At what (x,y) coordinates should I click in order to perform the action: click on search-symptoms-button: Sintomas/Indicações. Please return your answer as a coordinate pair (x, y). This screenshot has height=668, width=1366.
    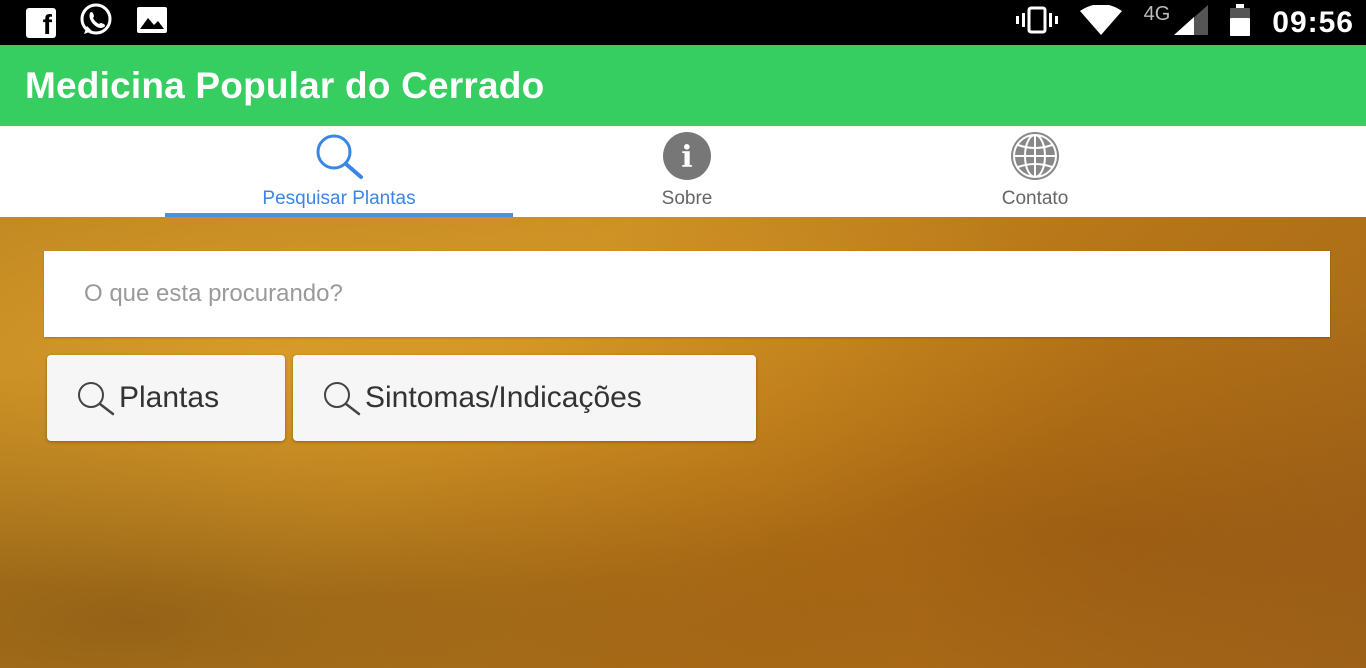
    Looking at the image, I should click on (524, 398).